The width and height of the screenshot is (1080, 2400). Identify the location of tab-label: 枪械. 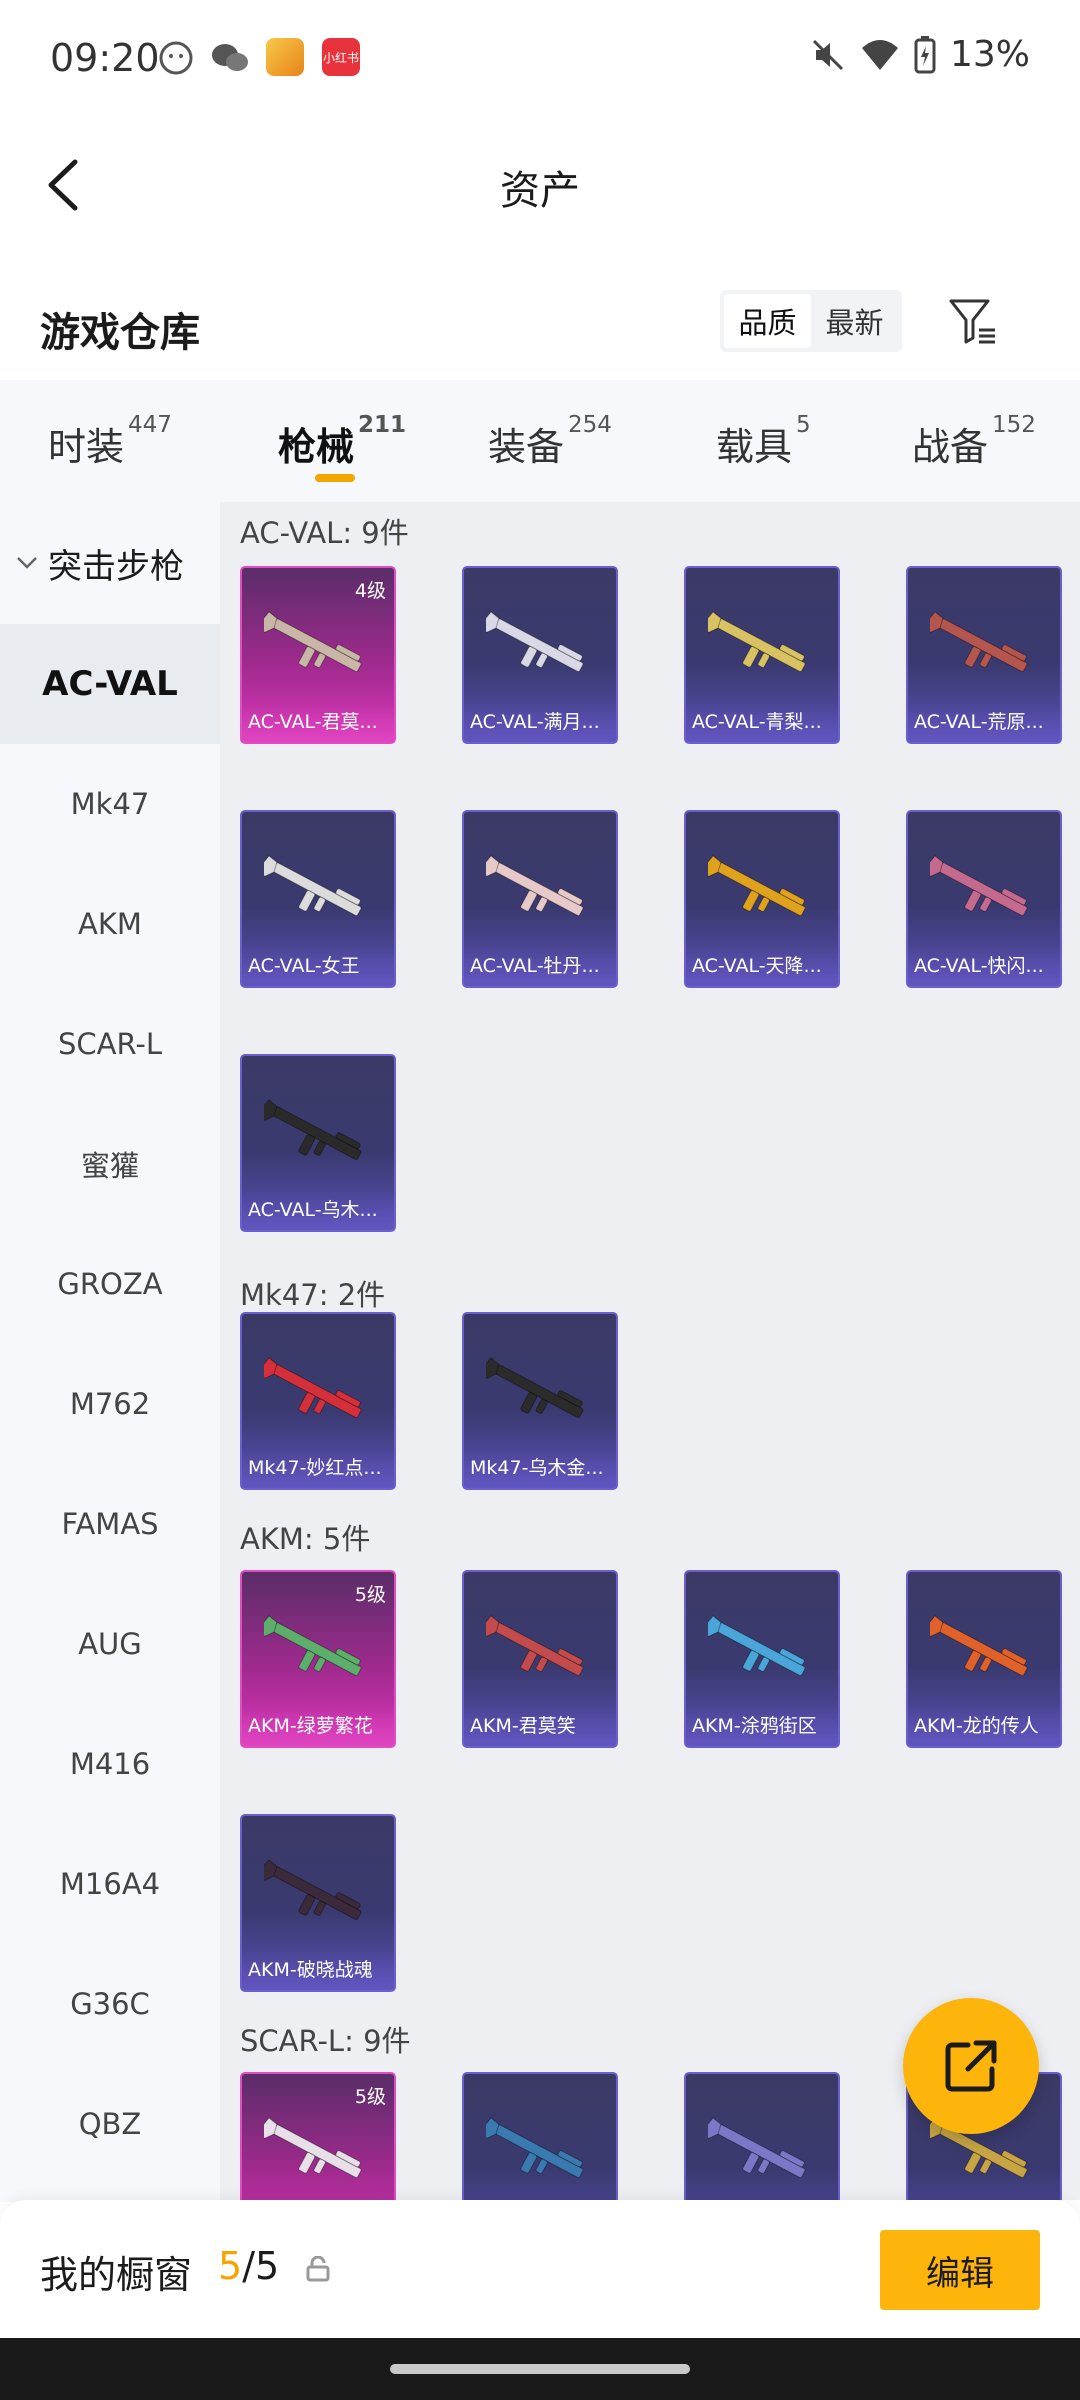
(316, 447).